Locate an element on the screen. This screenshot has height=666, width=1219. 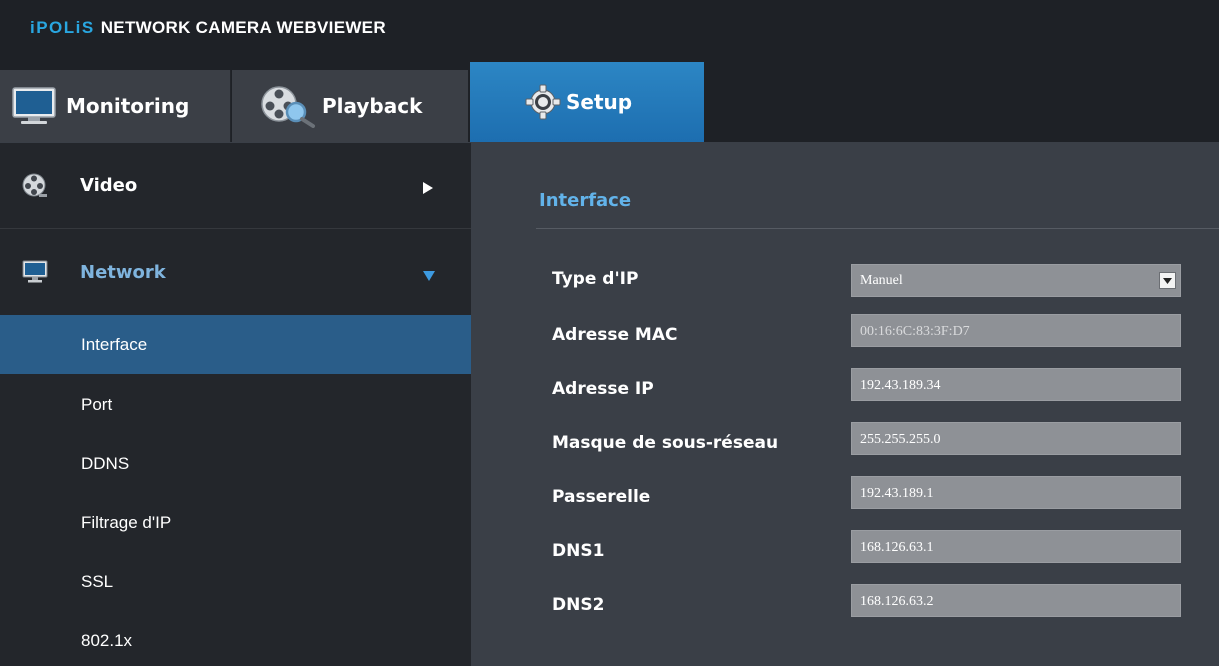
sidebar-item-label: Interface is located at coordinates (114, 344).